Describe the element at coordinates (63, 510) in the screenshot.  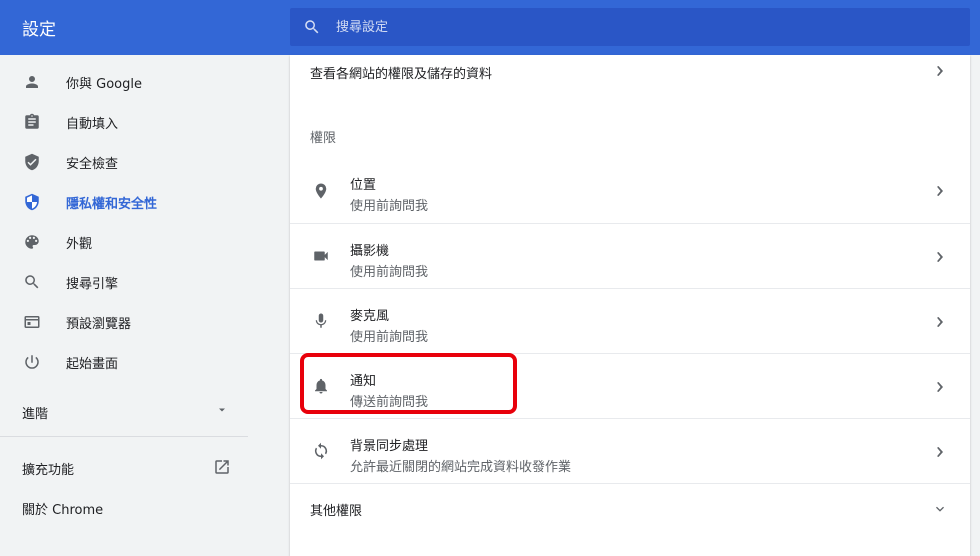
I see `about-chrome-label: 關於 Chrome` at that location.